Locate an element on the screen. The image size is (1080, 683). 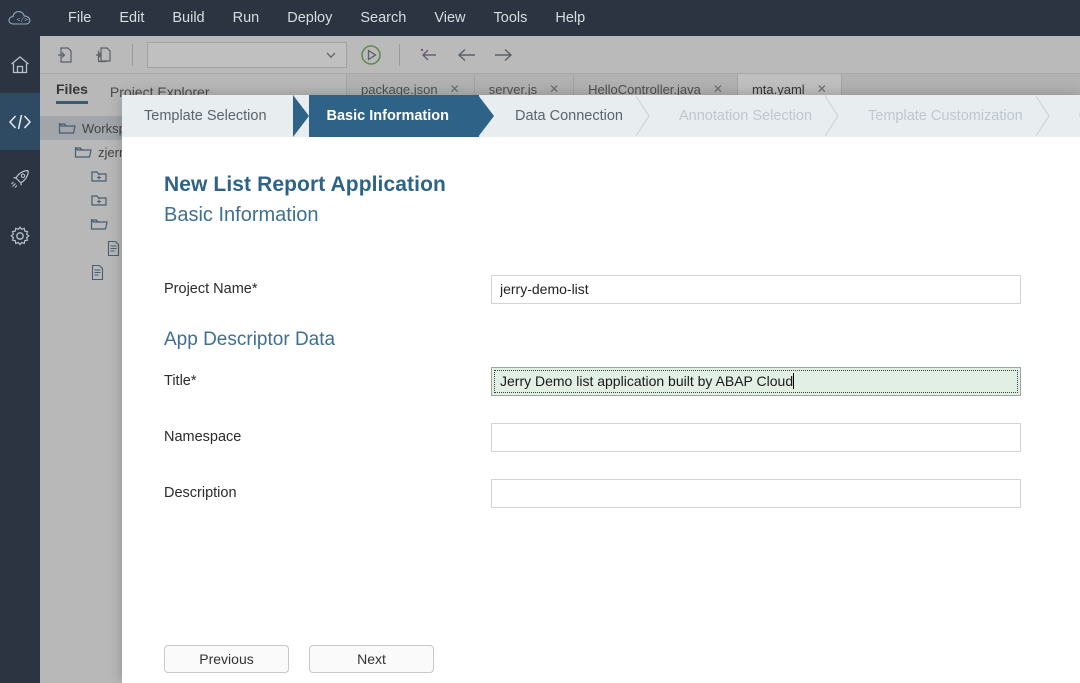
menu-item-file: File is located at coordinates (79, 18).